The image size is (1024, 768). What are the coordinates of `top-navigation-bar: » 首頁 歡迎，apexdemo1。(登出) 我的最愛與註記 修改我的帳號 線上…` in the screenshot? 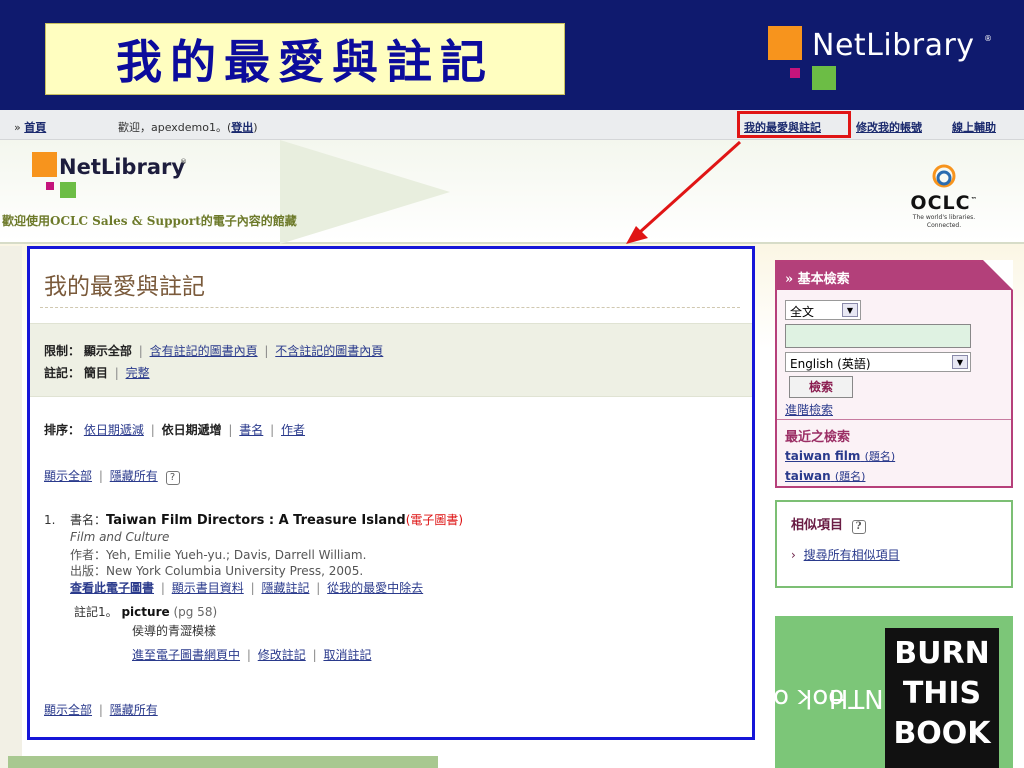 It's located at (512, 125).